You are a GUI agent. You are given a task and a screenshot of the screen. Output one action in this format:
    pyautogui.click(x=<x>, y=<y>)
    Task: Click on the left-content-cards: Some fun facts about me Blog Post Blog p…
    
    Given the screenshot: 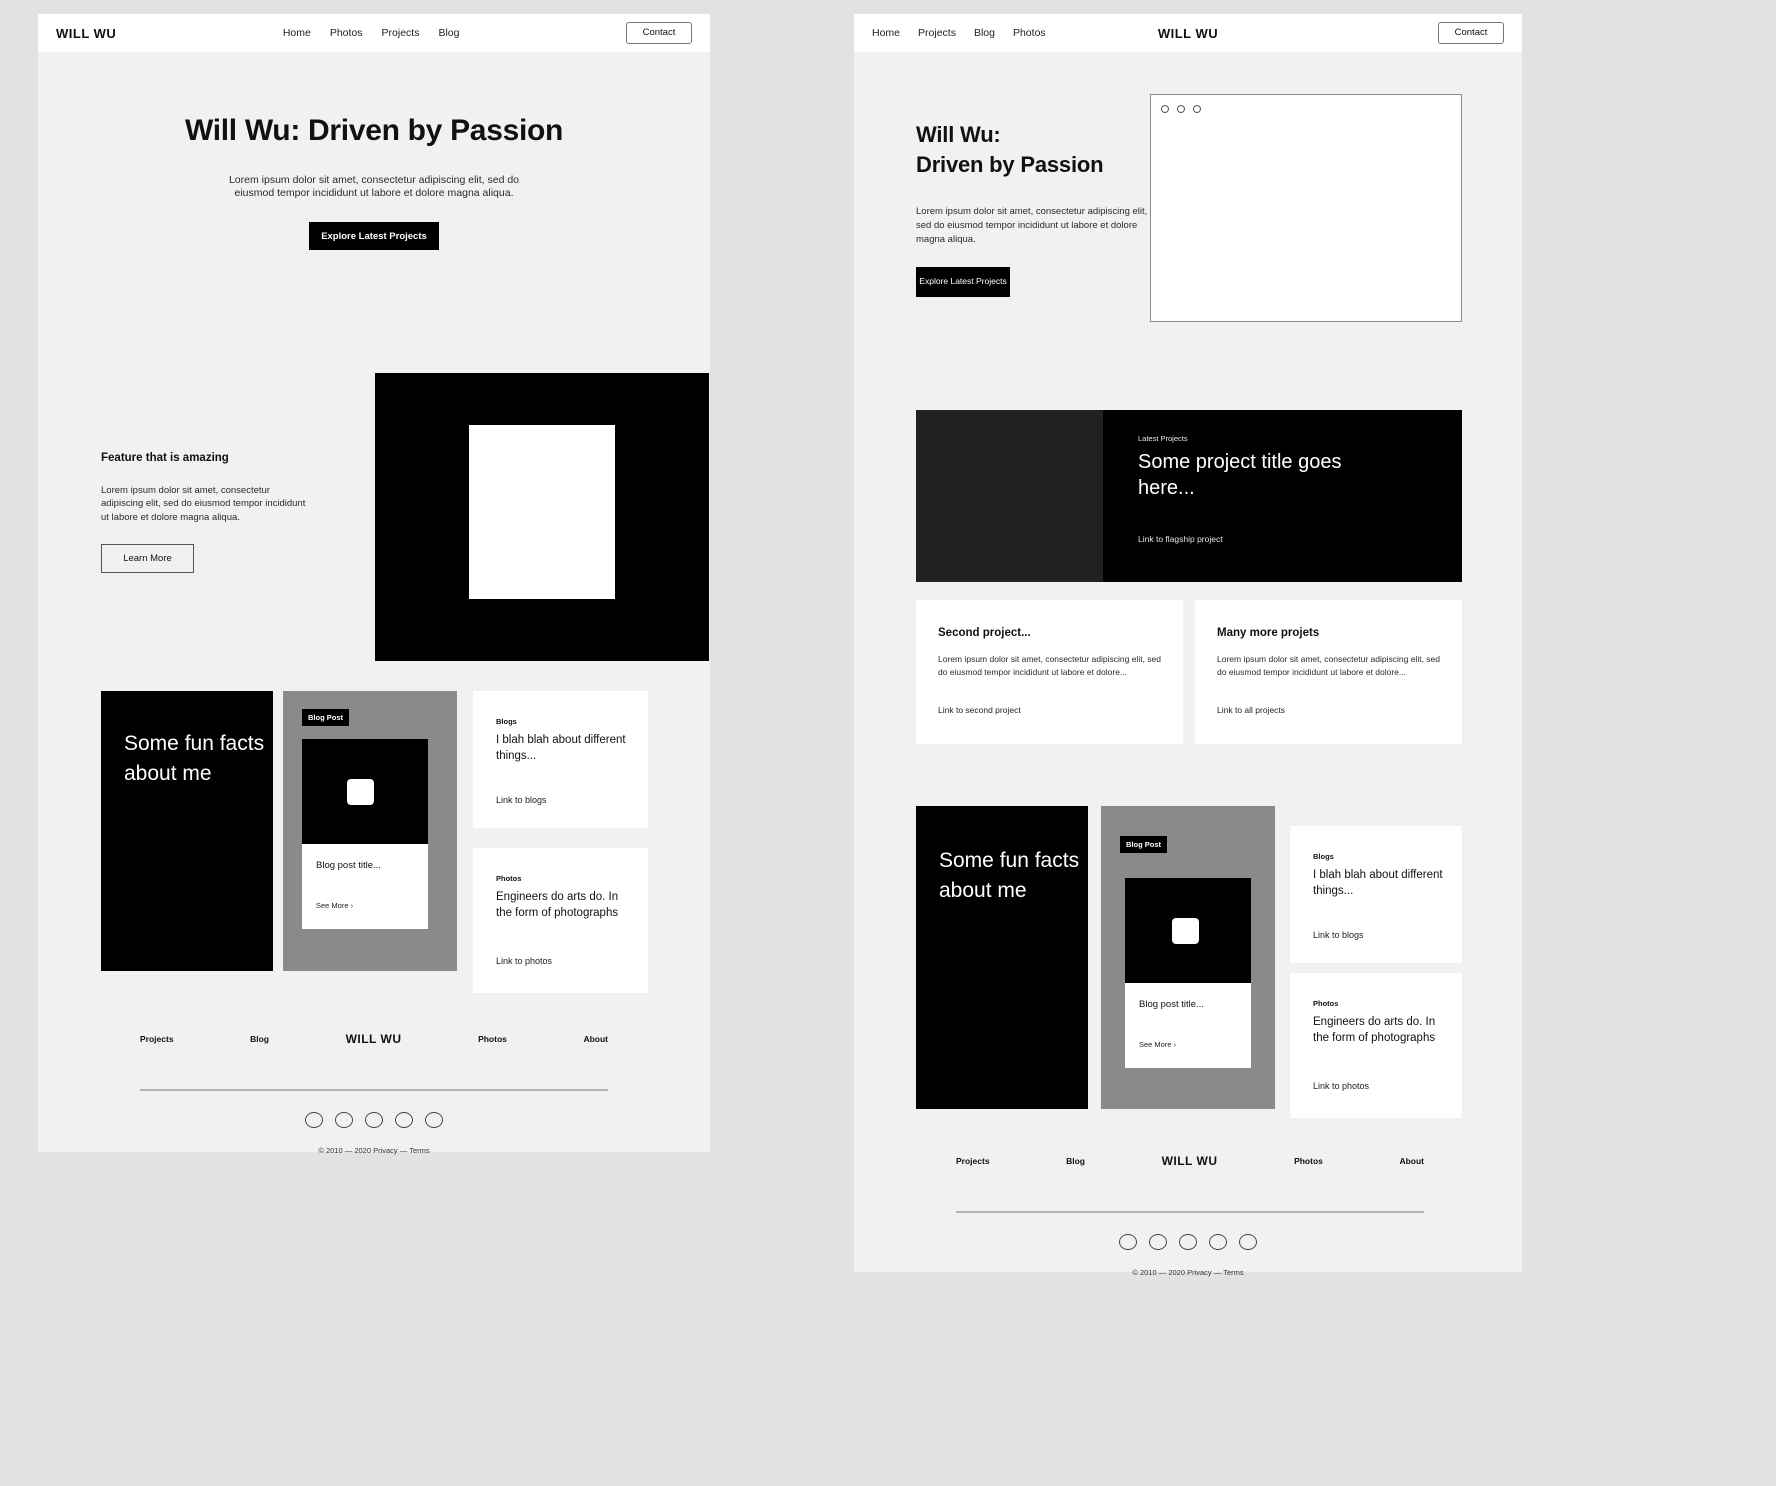 What is the action you would take?
    pyautogui.click(x=374, y=842)
    